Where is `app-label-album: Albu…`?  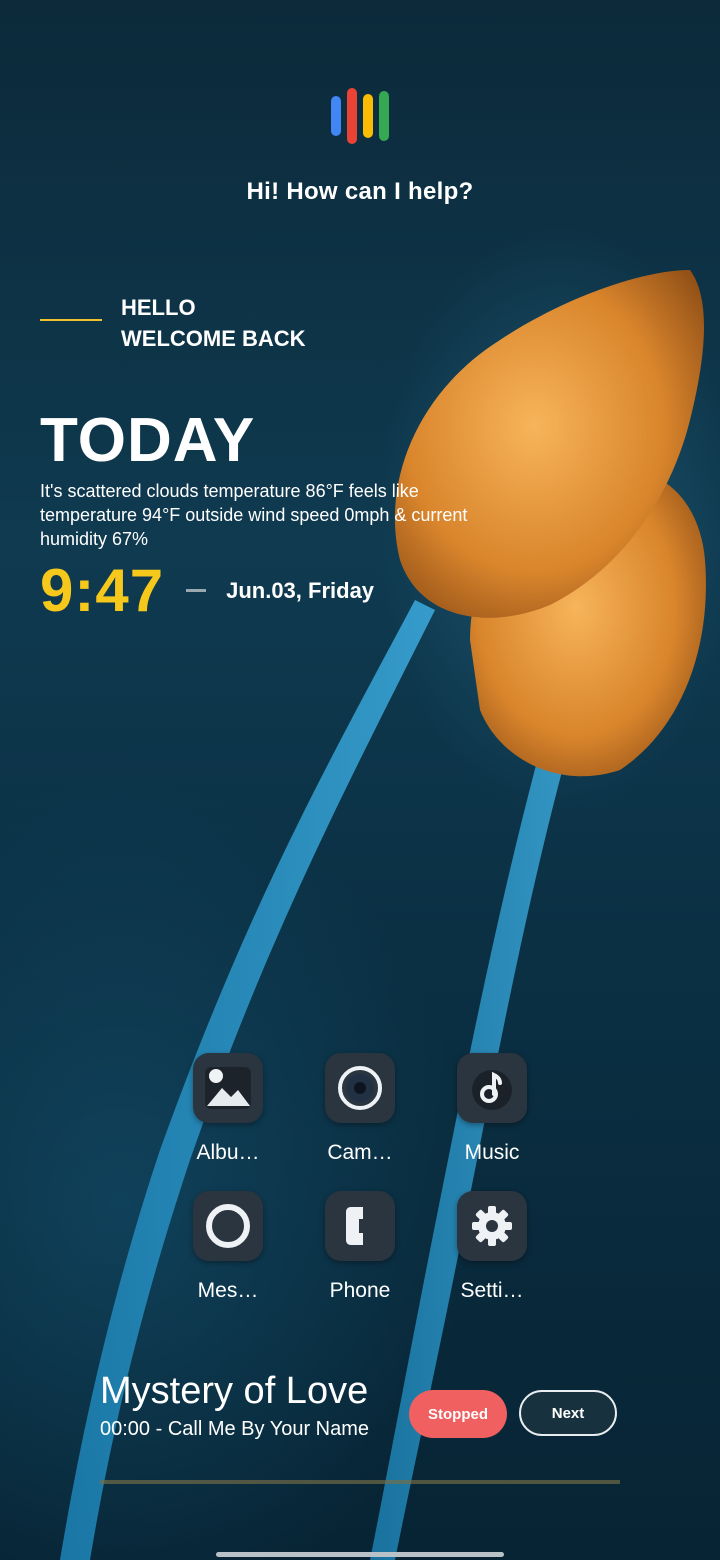 app-label-album: Albu… is located at coordinates (228, 1152).